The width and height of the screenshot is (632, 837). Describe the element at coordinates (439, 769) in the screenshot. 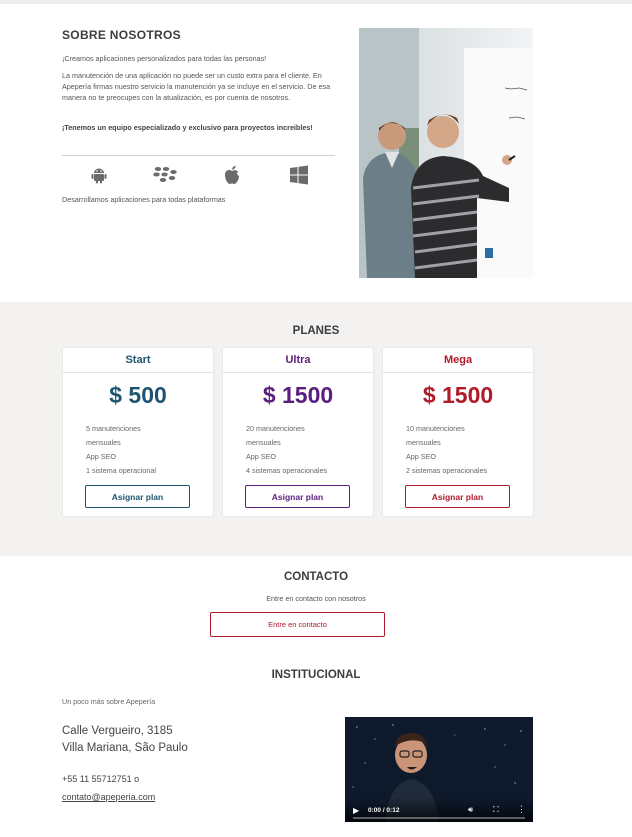

I see `video-player: ▶ 0:00 / 0:12 🔊︎ ⛶ ⋮` at that location.